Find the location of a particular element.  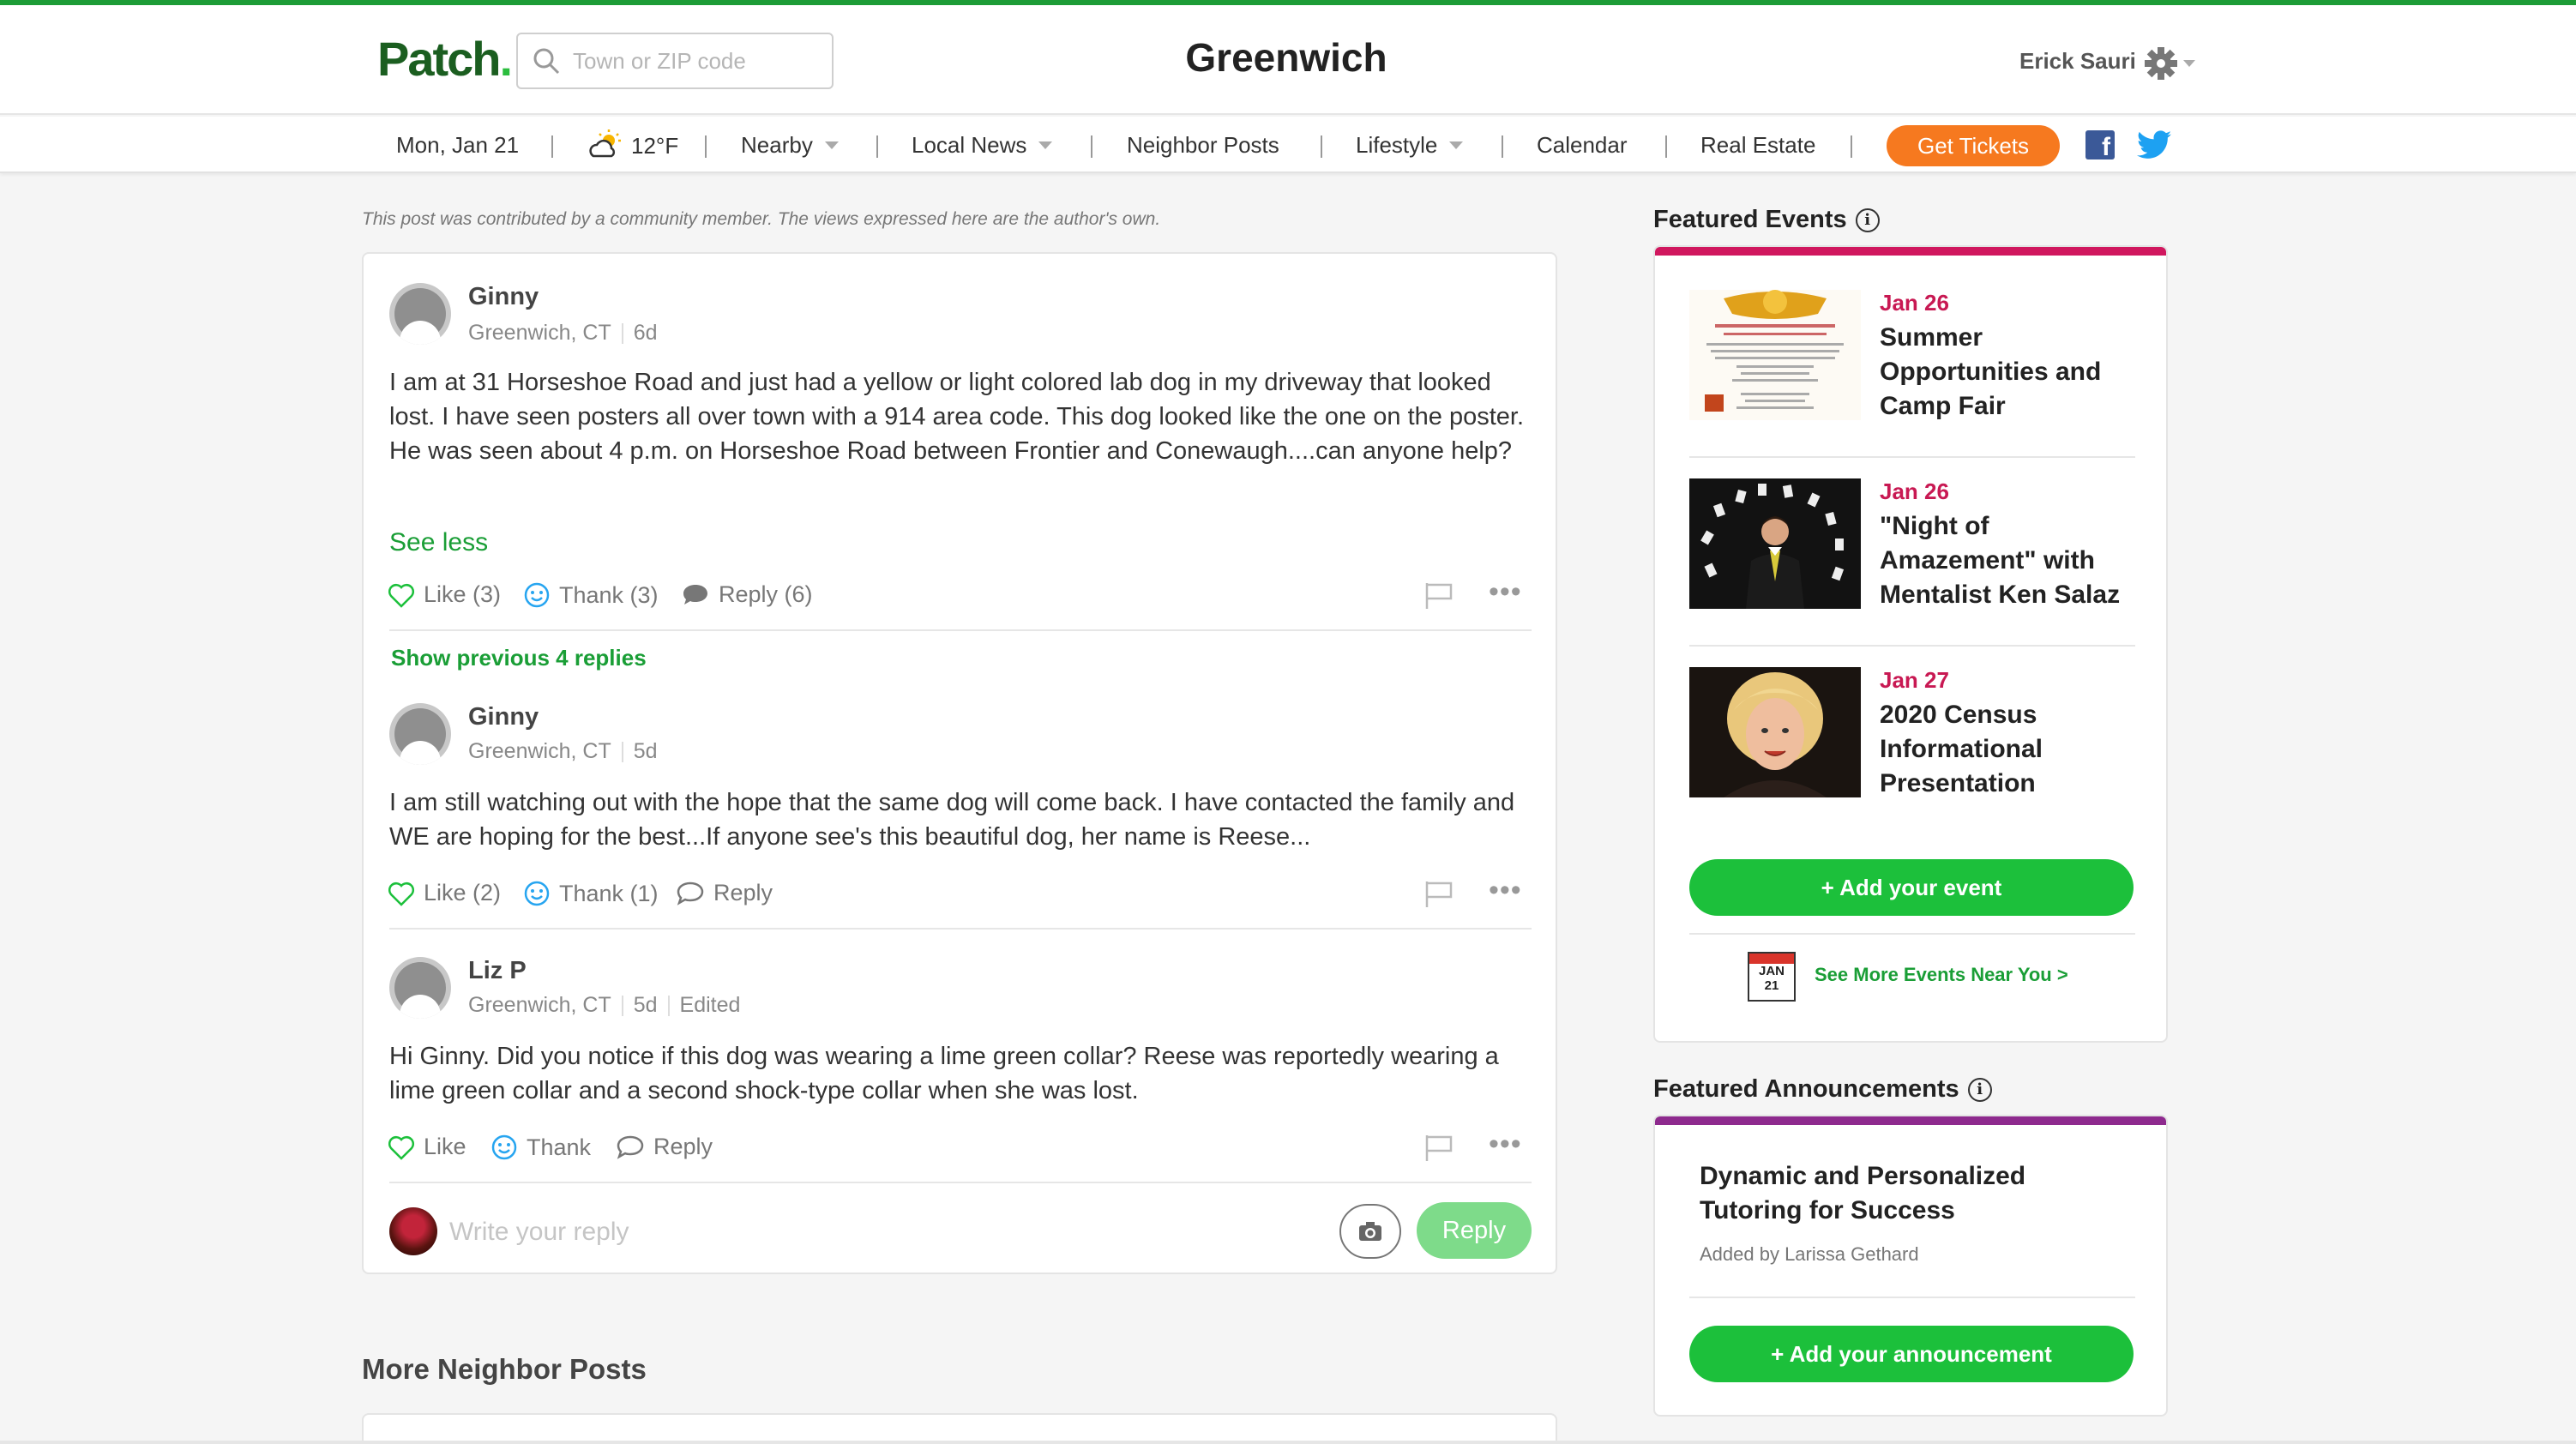

reply-location: Greenwich, CT is located at coordinates (539, 751).